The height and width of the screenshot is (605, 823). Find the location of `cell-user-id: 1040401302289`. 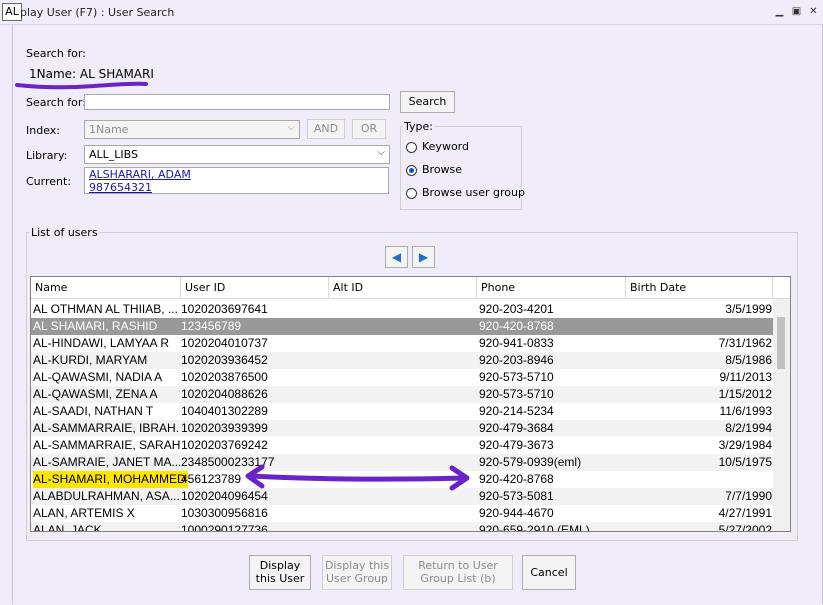

cell-user-id: 1040401302289 is located at coordinates (224, 411).